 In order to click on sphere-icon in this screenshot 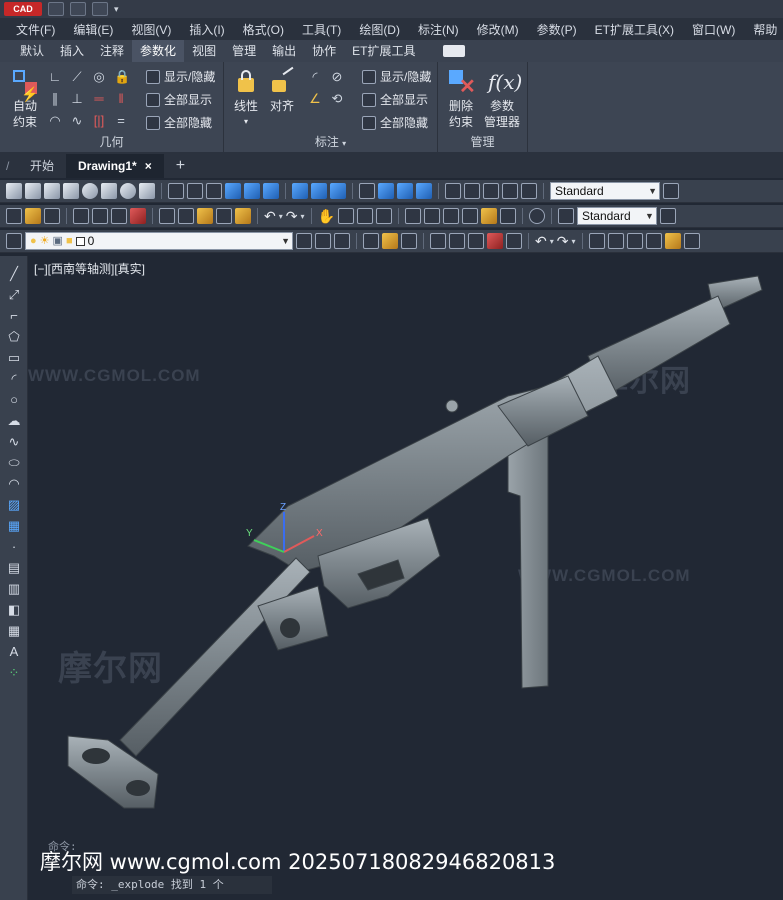, I will do `click(90, 191)`.